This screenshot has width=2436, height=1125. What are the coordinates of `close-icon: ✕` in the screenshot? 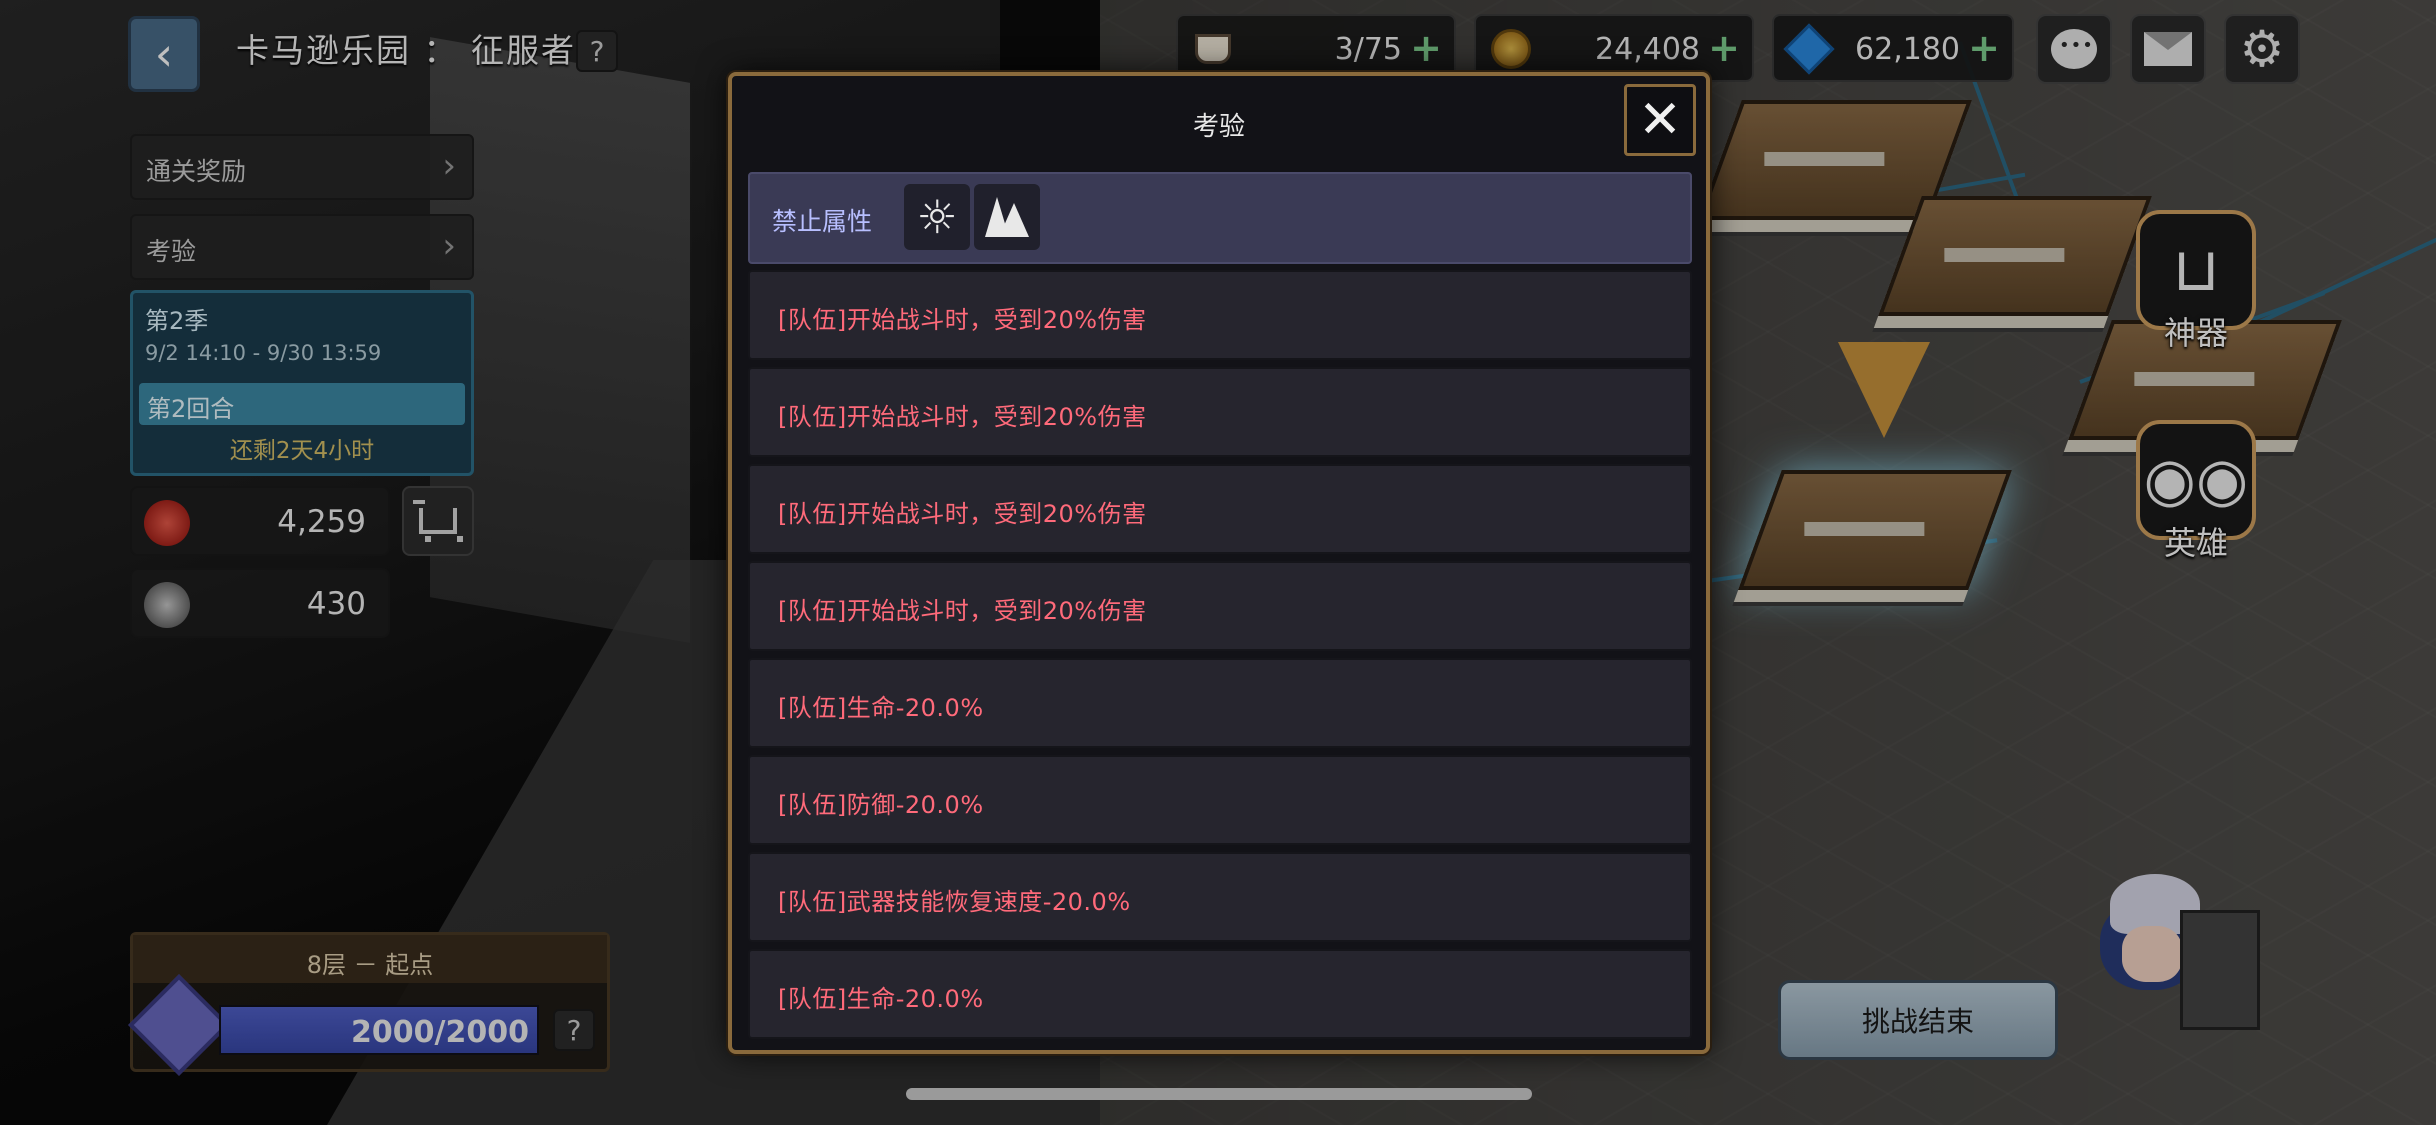 It's located at (1660, 120).